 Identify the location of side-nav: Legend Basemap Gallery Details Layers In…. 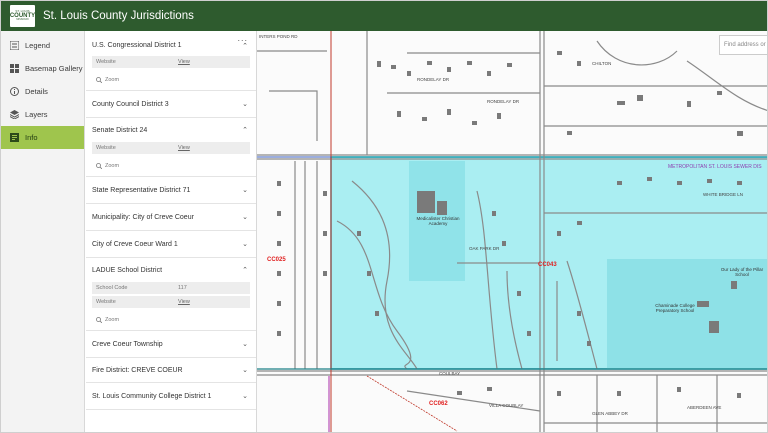
(43, 231).